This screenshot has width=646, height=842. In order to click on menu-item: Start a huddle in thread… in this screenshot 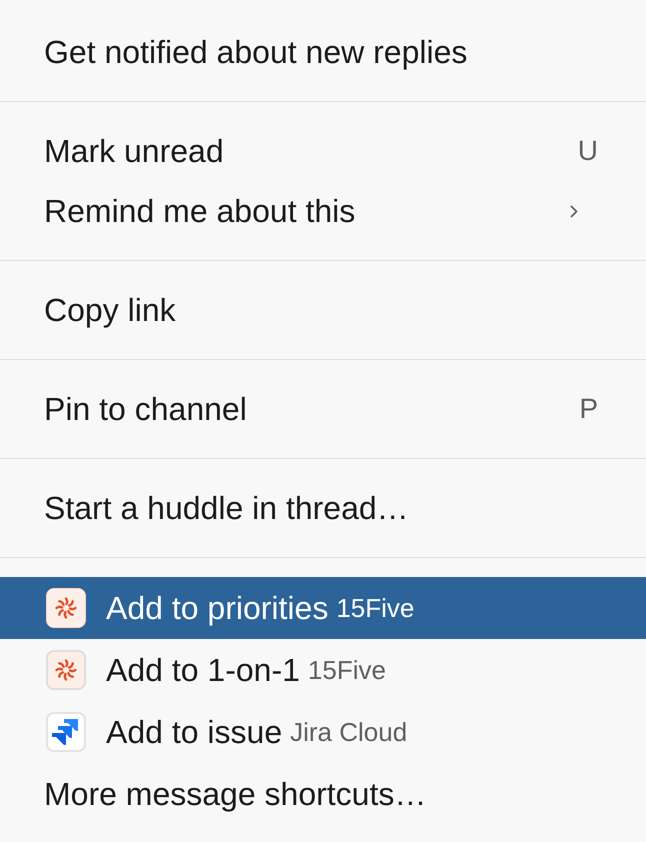, I will do `click(323, 508)`.